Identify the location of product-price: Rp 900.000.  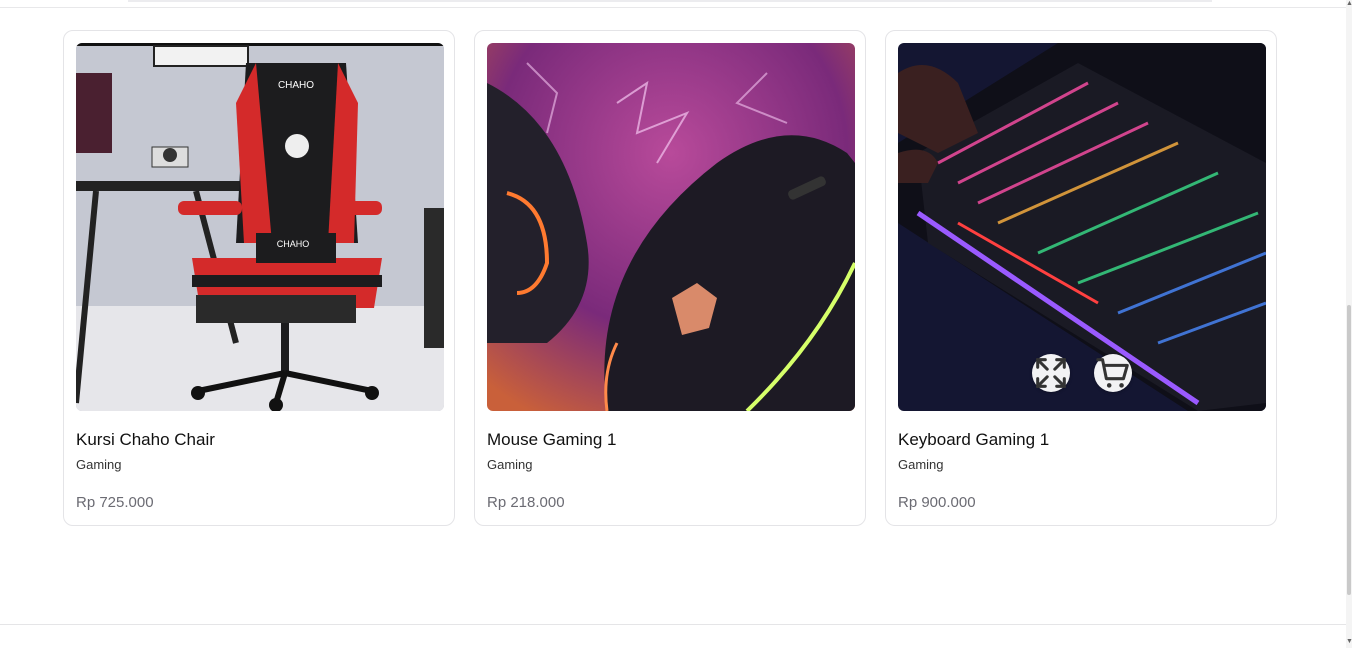
(937, 502).